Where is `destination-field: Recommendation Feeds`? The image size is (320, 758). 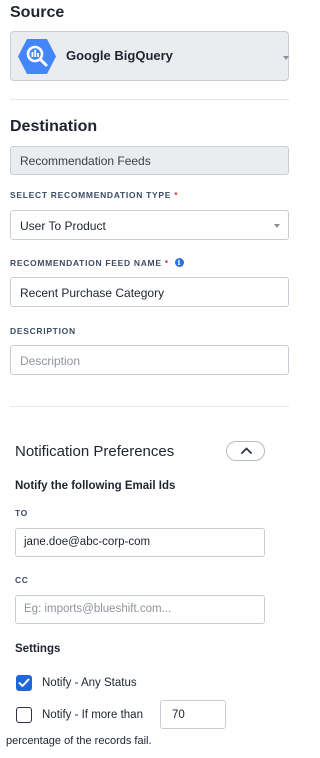
destination-field: Recommendation Feeds is located at coordinates (149, 160).